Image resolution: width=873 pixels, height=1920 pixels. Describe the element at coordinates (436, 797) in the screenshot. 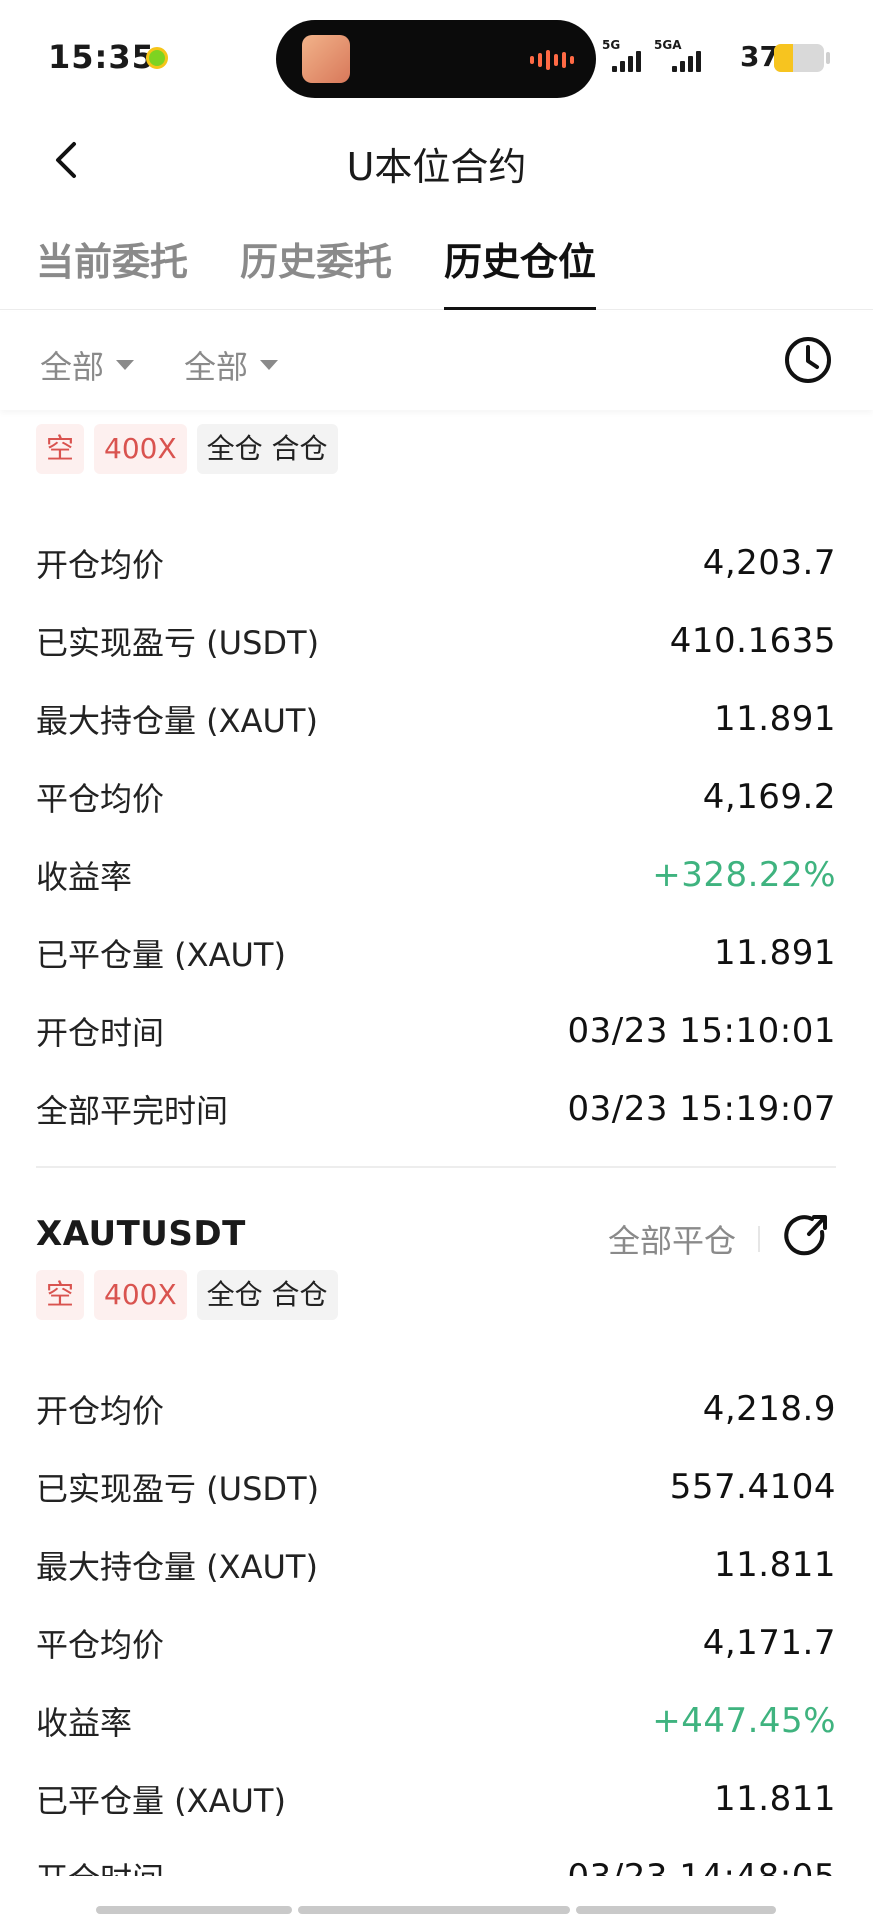

I see `detail-row: 平仓均价 4,169.2` at that location.